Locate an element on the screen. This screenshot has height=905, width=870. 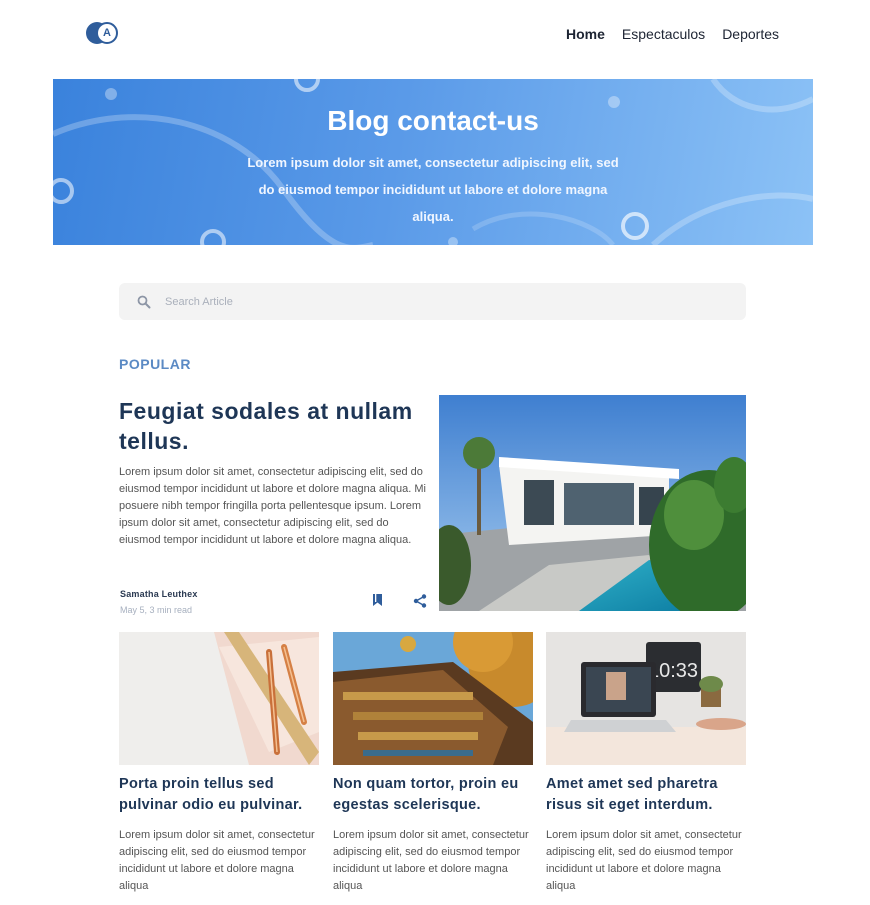
laptop-desk-photo: 10:33 is located at coordinates (646, 698).